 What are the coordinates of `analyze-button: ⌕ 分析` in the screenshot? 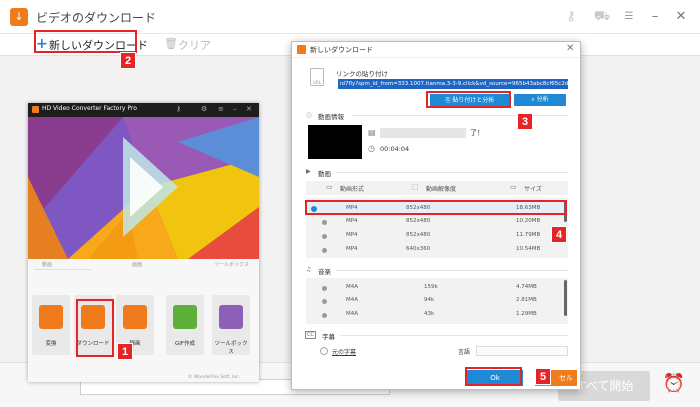 It's located at (540, 100).